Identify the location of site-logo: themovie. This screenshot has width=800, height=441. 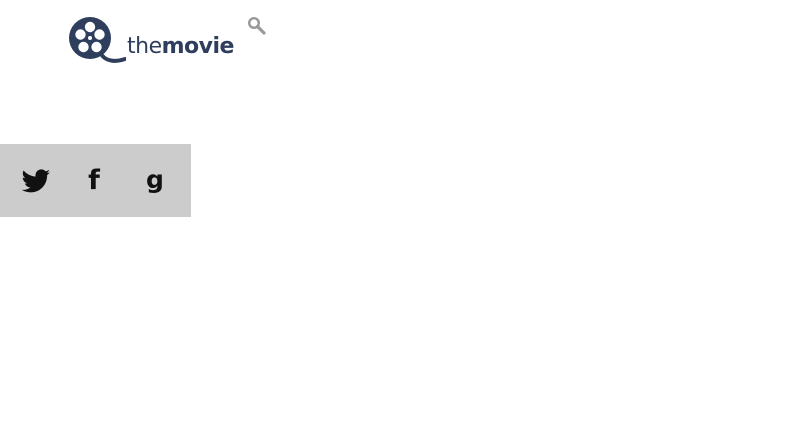
(153, 40).